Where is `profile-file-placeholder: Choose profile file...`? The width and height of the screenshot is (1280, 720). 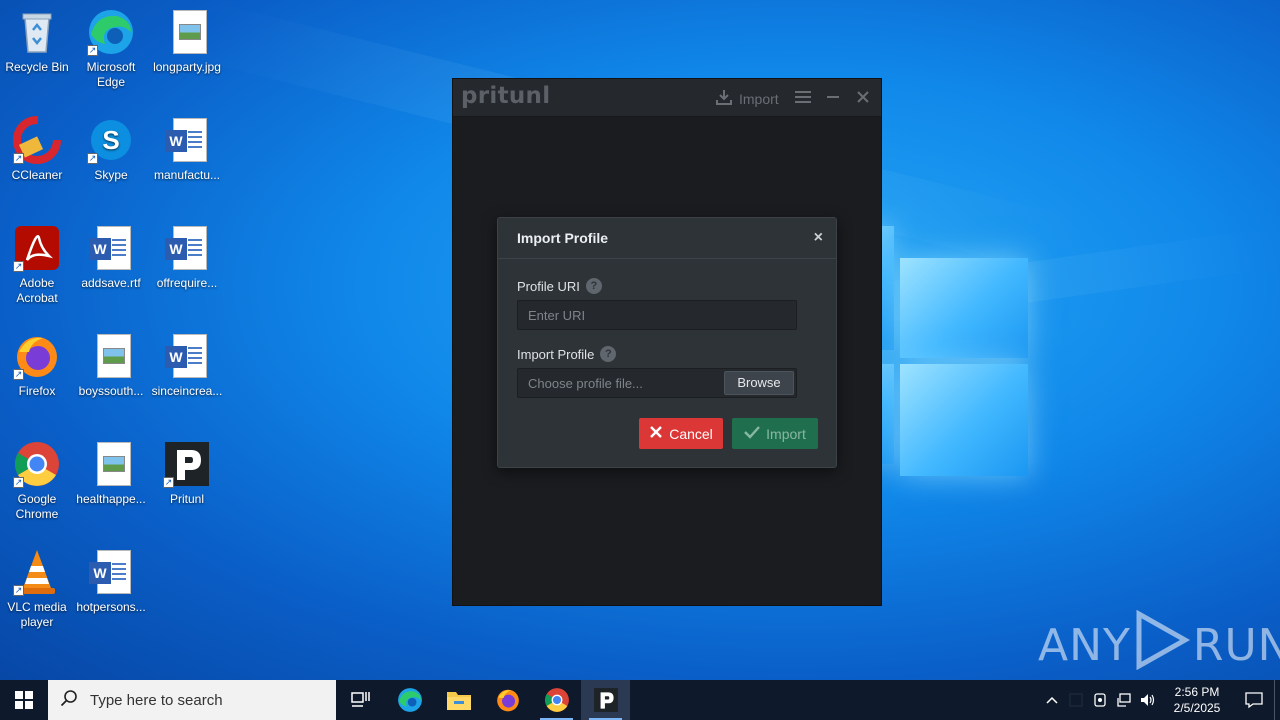 profile-file-placeholder: Choose profile file... is located at coordinates (585, 383).